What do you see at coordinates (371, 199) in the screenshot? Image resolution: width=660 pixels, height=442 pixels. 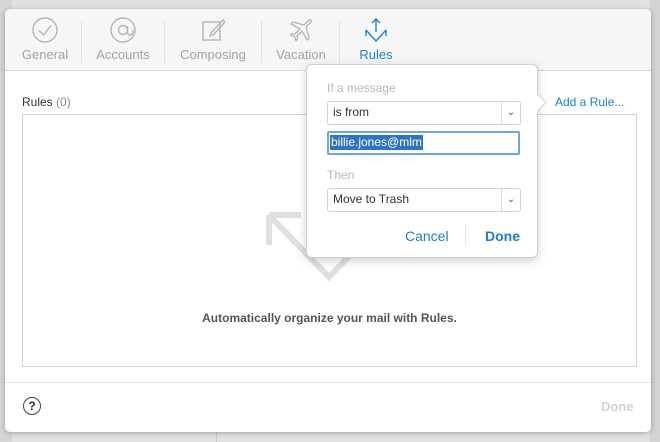 I see `action-value: Move to Trash` at bounding box center [371, 199].